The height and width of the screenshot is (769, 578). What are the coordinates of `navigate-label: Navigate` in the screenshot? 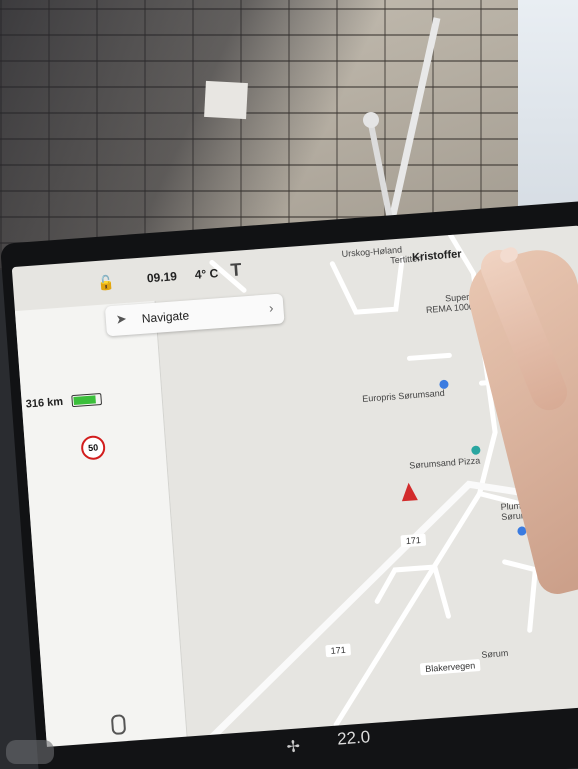 It's located at (165, 317).